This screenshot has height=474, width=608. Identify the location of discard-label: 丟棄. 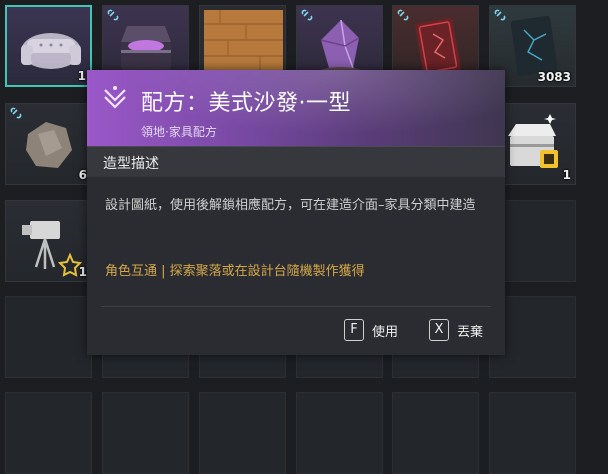
(470, 332).